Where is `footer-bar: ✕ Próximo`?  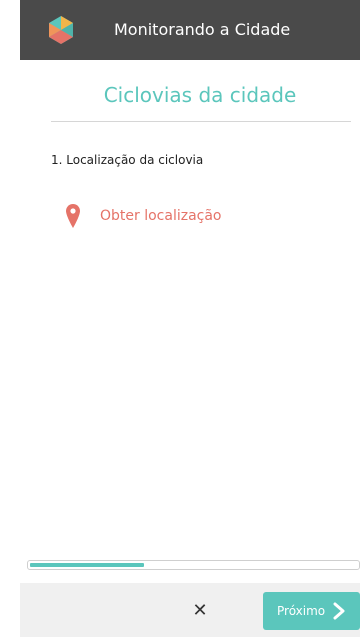
footer-bar: ✕ Próximo is located at coordinates (190, 610).